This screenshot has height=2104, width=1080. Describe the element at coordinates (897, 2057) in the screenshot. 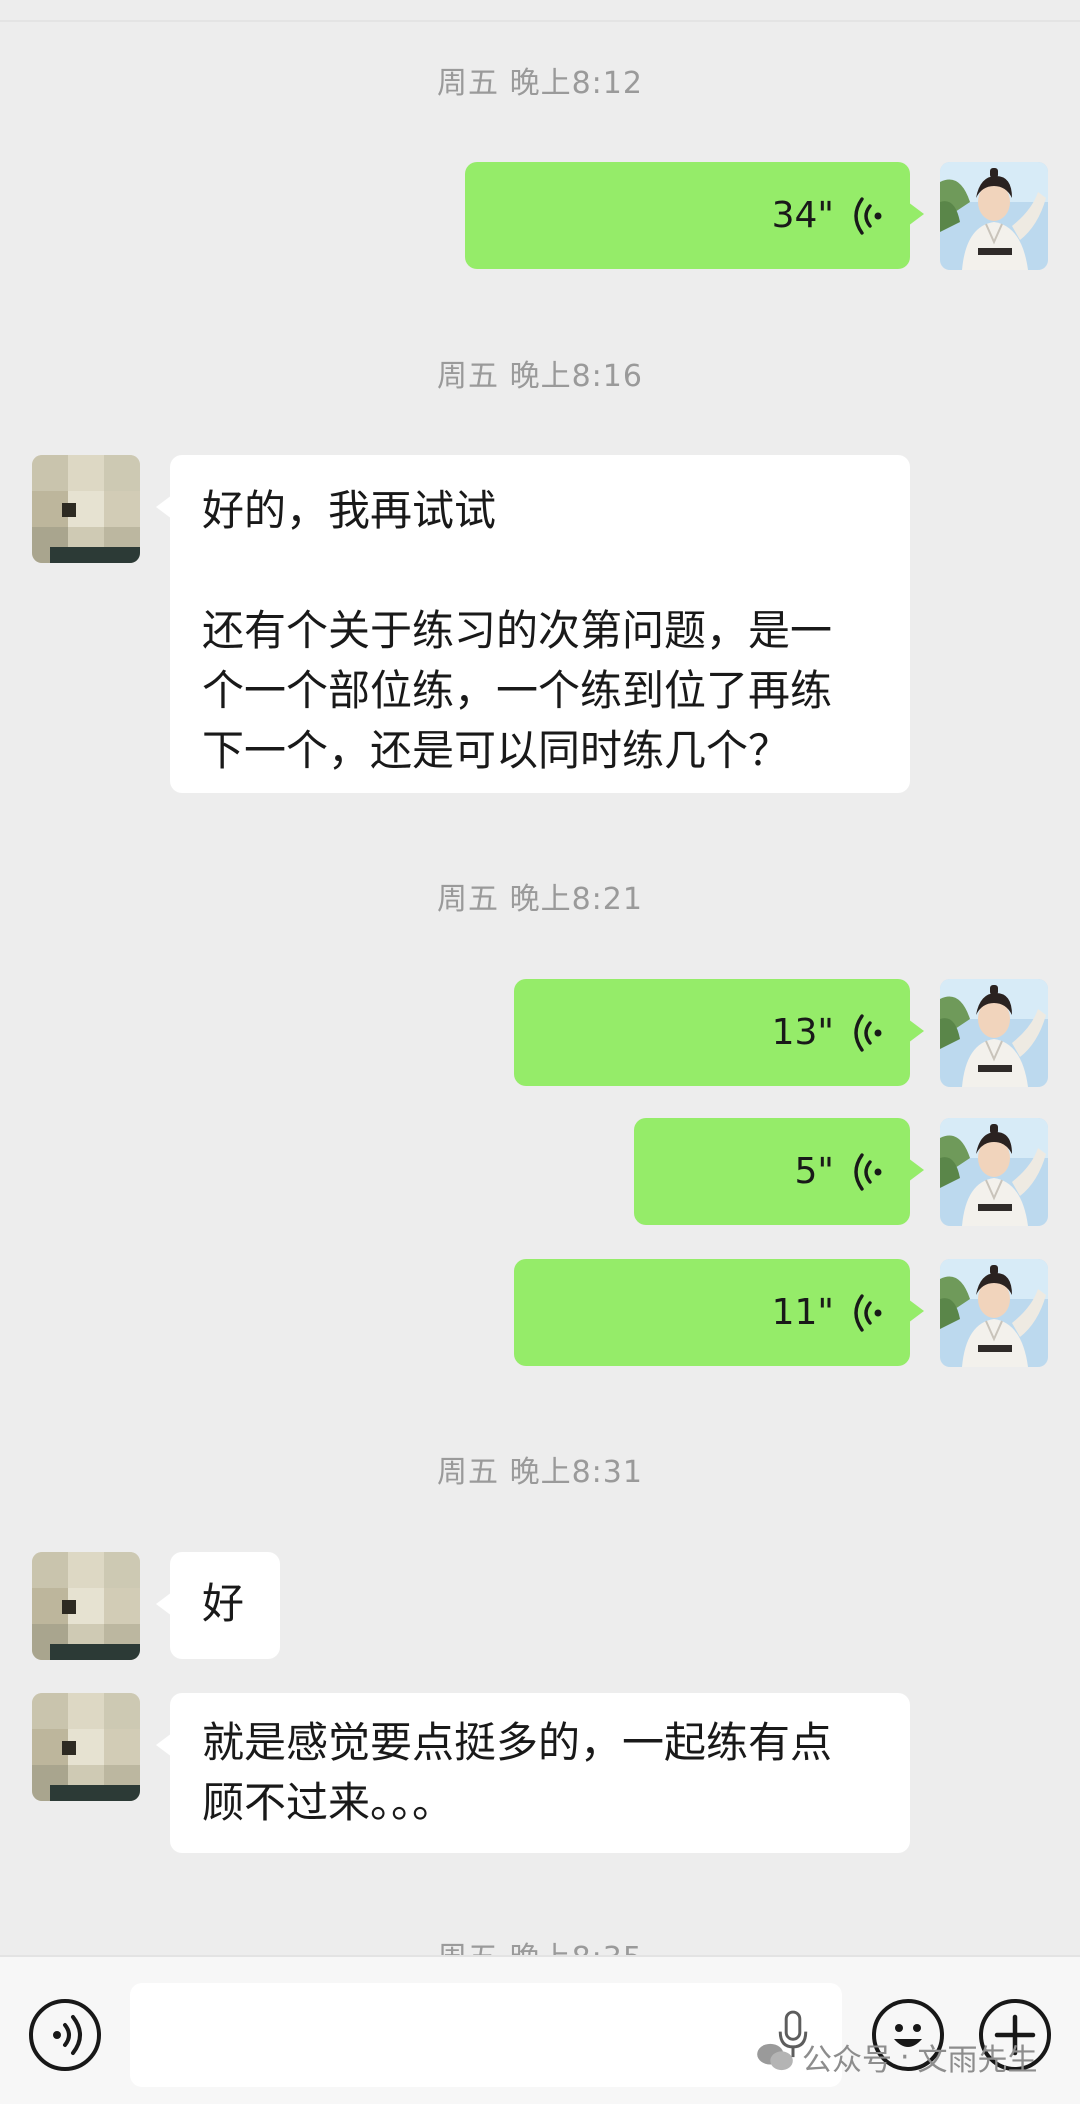

I see `watermark: 公众号 · 文雨先生` at that location.